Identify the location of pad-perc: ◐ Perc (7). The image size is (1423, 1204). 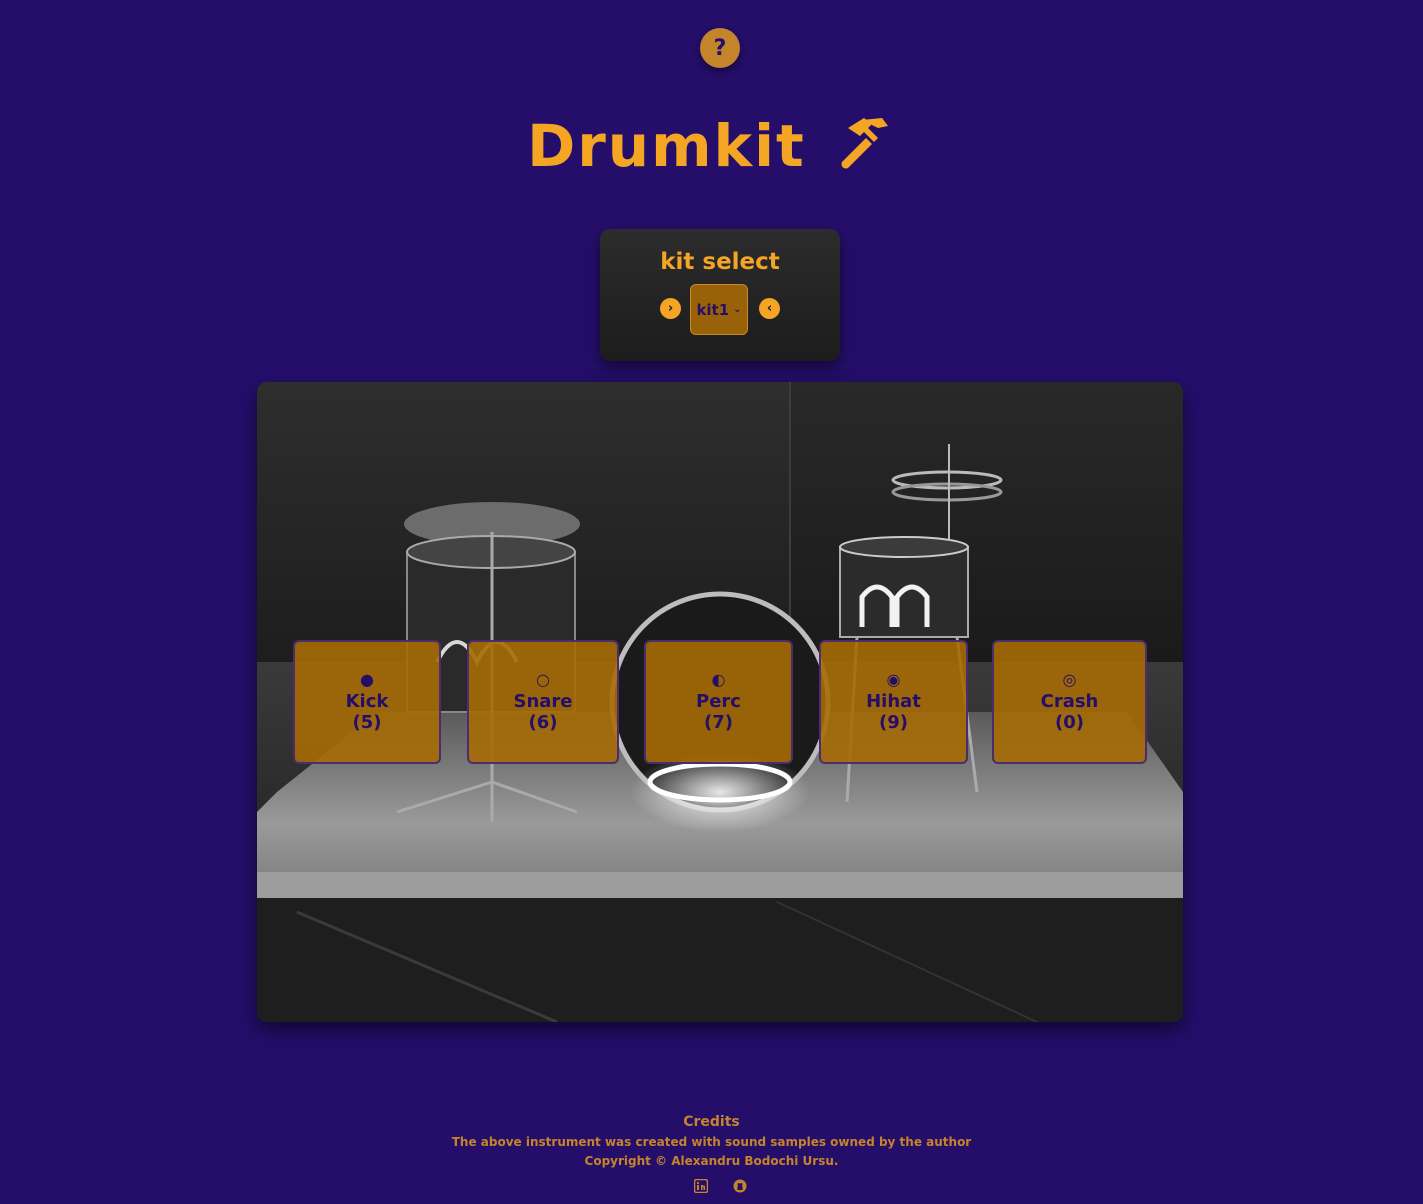
(718, 702).